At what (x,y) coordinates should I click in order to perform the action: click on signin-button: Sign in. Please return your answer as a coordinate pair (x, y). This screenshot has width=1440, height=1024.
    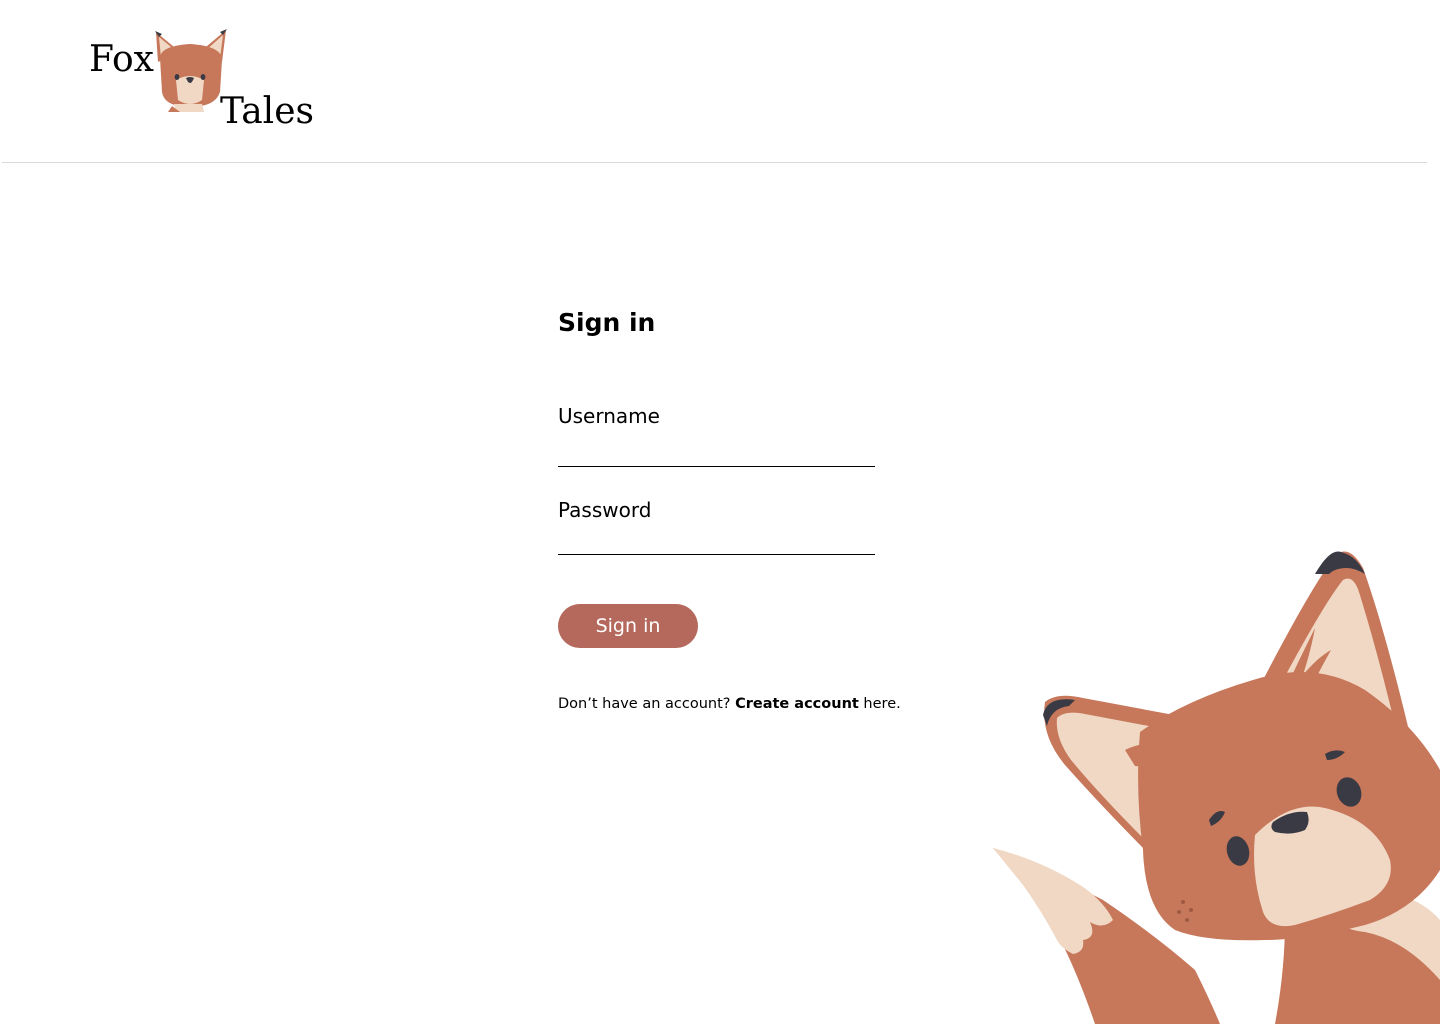
    Looking at the image, I should click on (628, 626).